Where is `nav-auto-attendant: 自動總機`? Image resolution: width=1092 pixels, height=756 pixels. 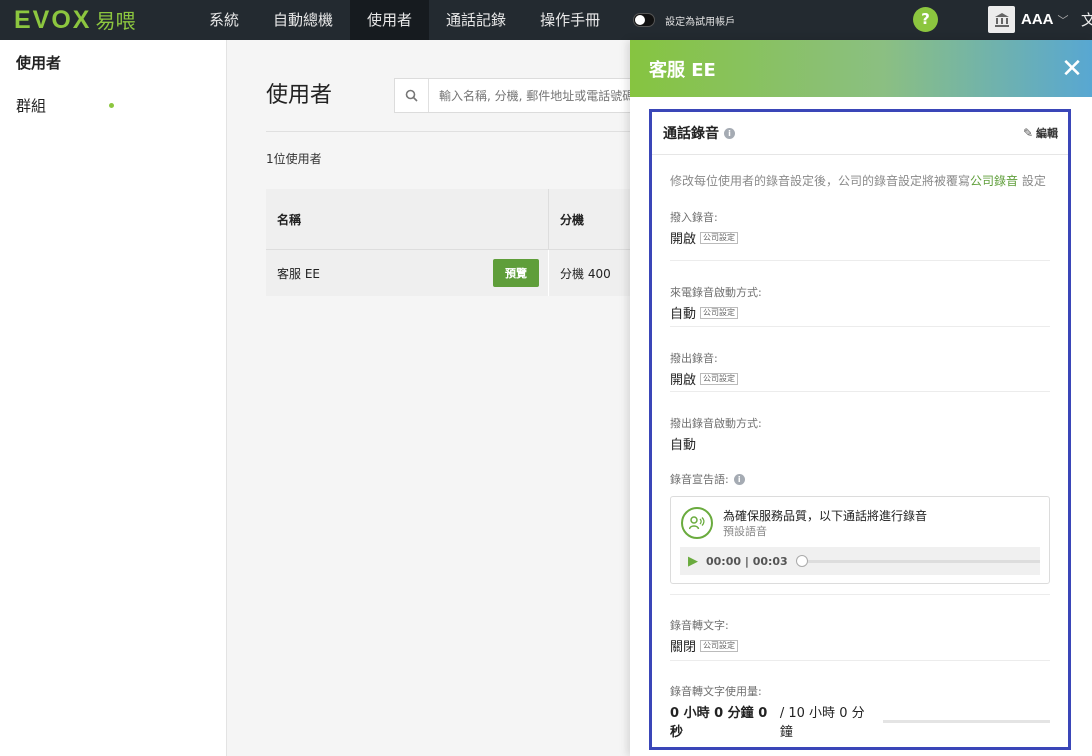 nav-auto-attendant: 自動總機 is located at coordinates (303, 20).